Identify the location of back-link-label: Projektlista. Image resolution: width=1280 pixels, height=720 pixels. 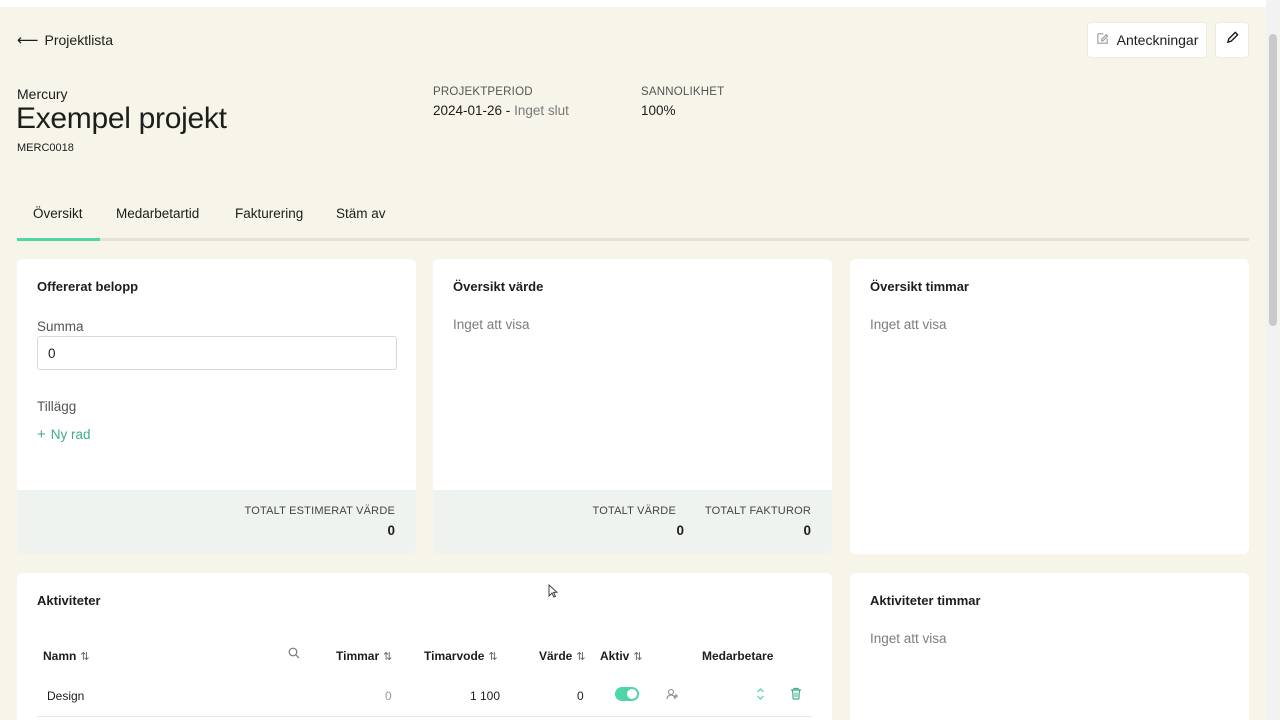
(78, 40).